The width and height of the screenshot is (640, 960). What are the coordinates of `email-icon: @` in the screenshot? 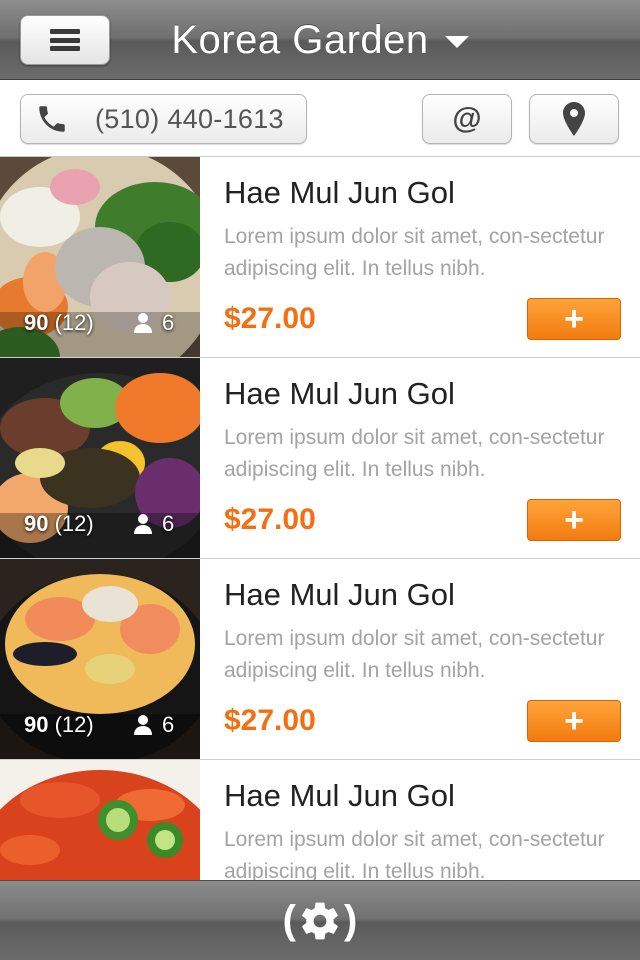 It's located at (467, 118).